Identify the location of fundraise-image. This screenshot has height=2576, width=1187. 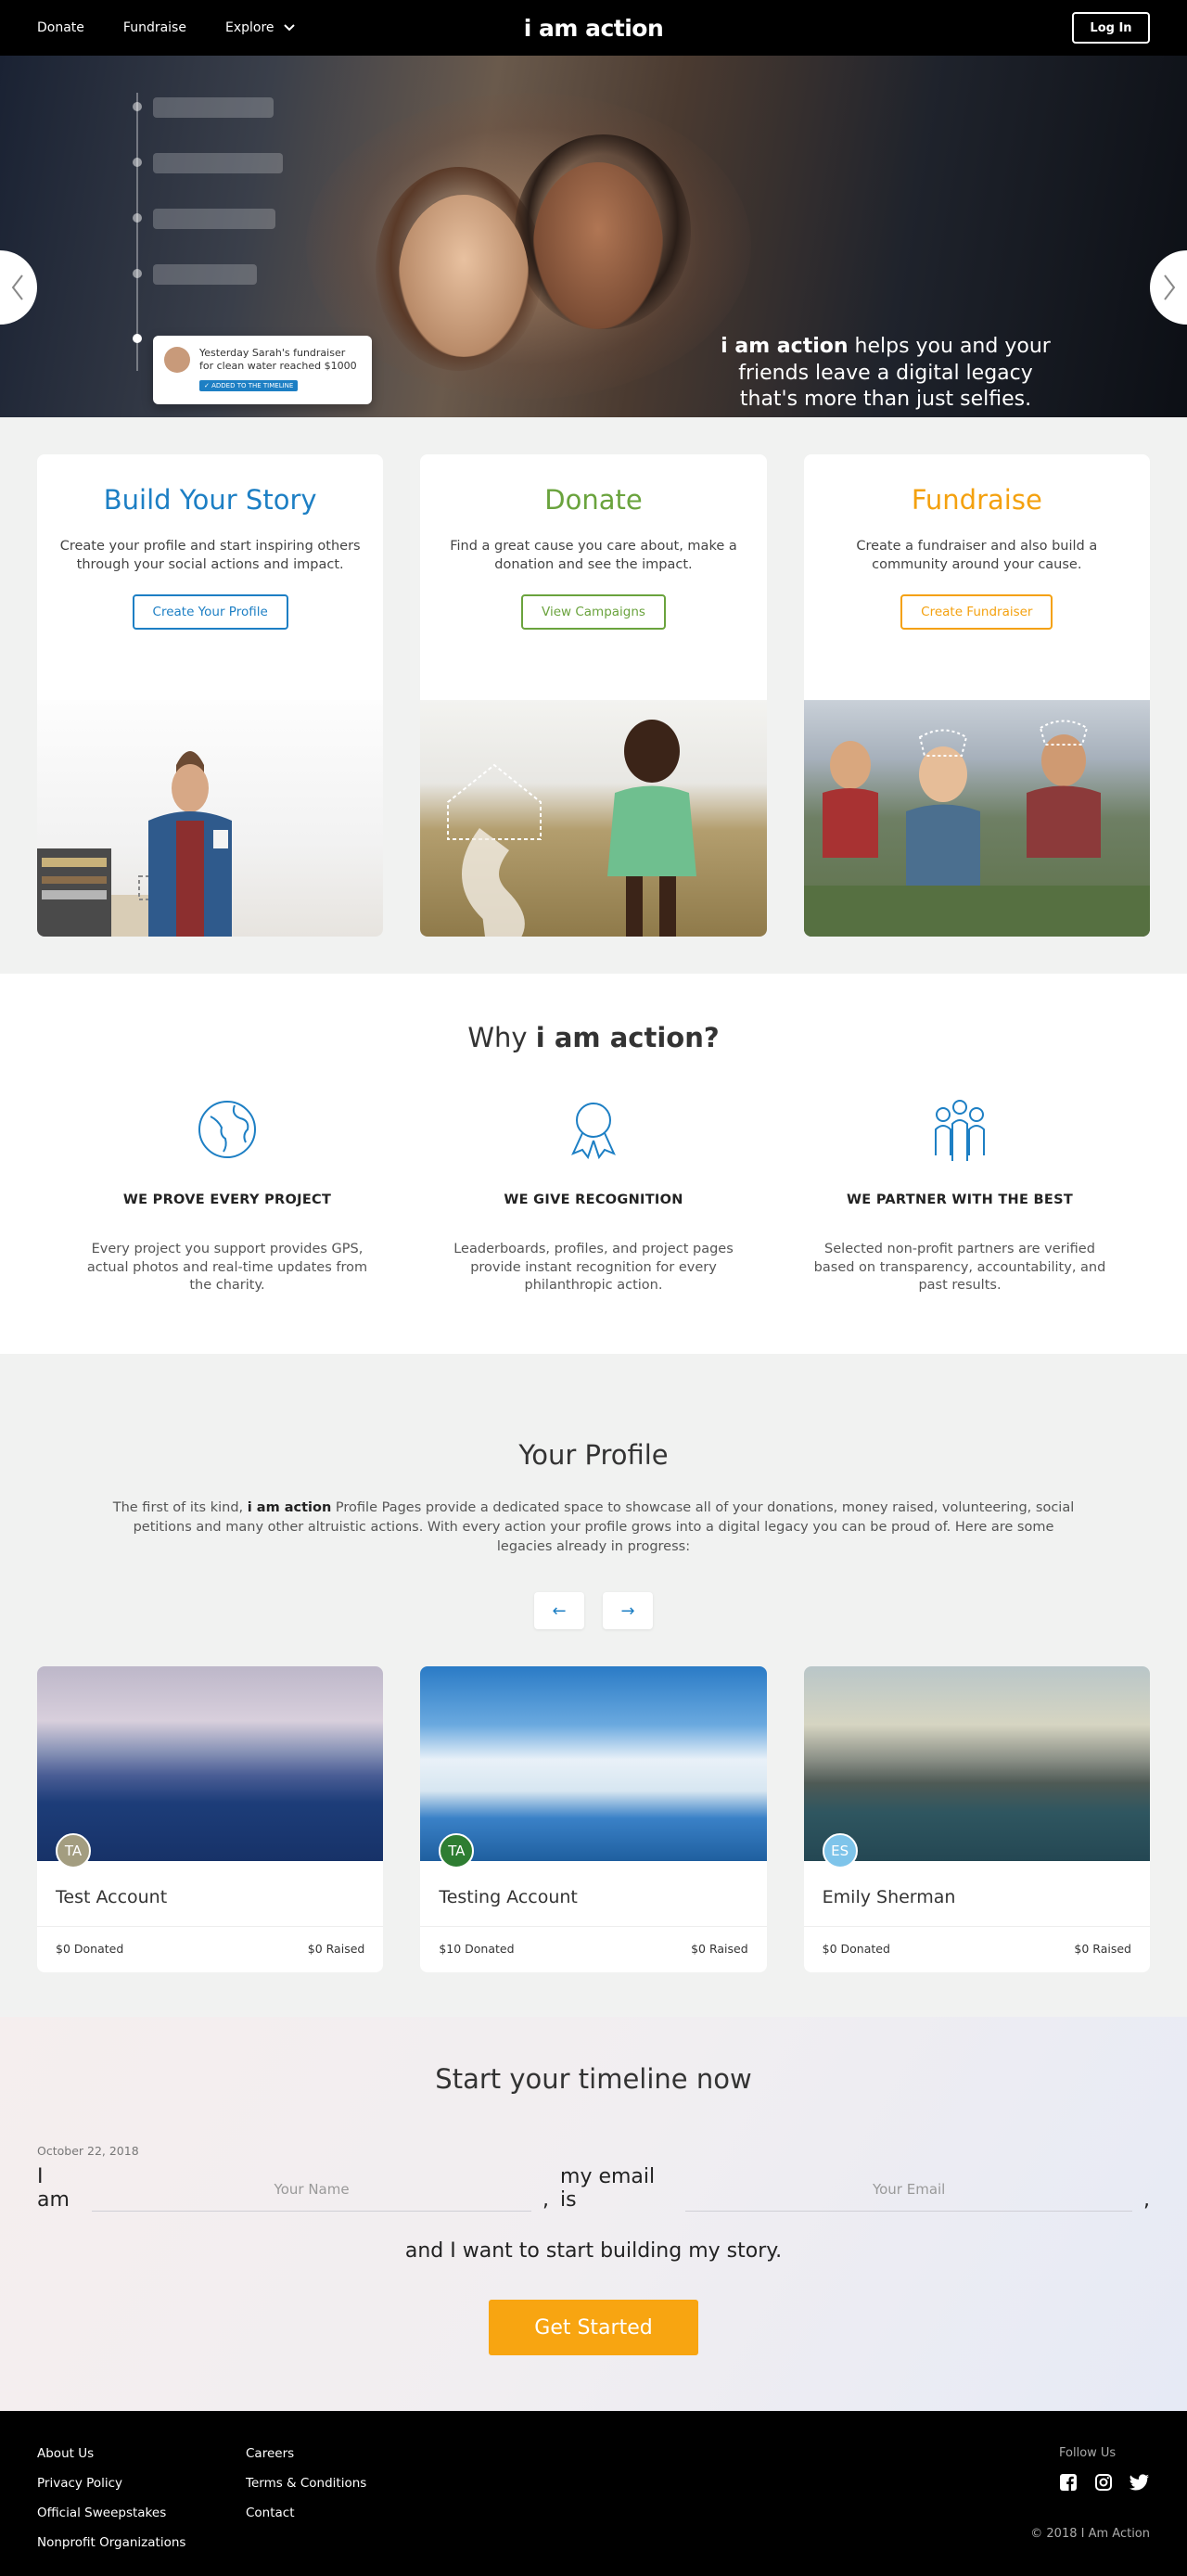
(976, 819).